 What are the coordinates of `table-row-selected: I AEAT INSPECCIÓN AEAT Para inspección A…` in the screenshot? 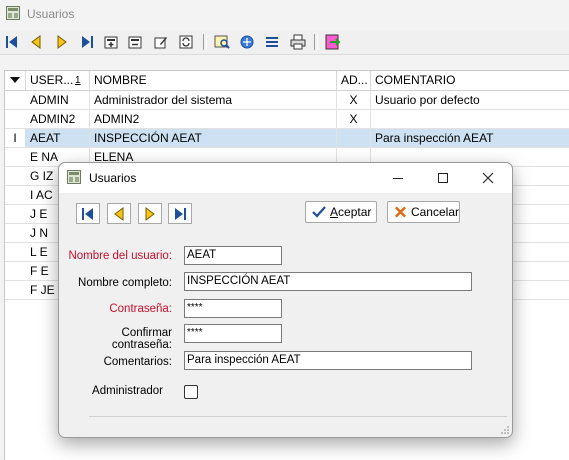 It's located at (287, 138).